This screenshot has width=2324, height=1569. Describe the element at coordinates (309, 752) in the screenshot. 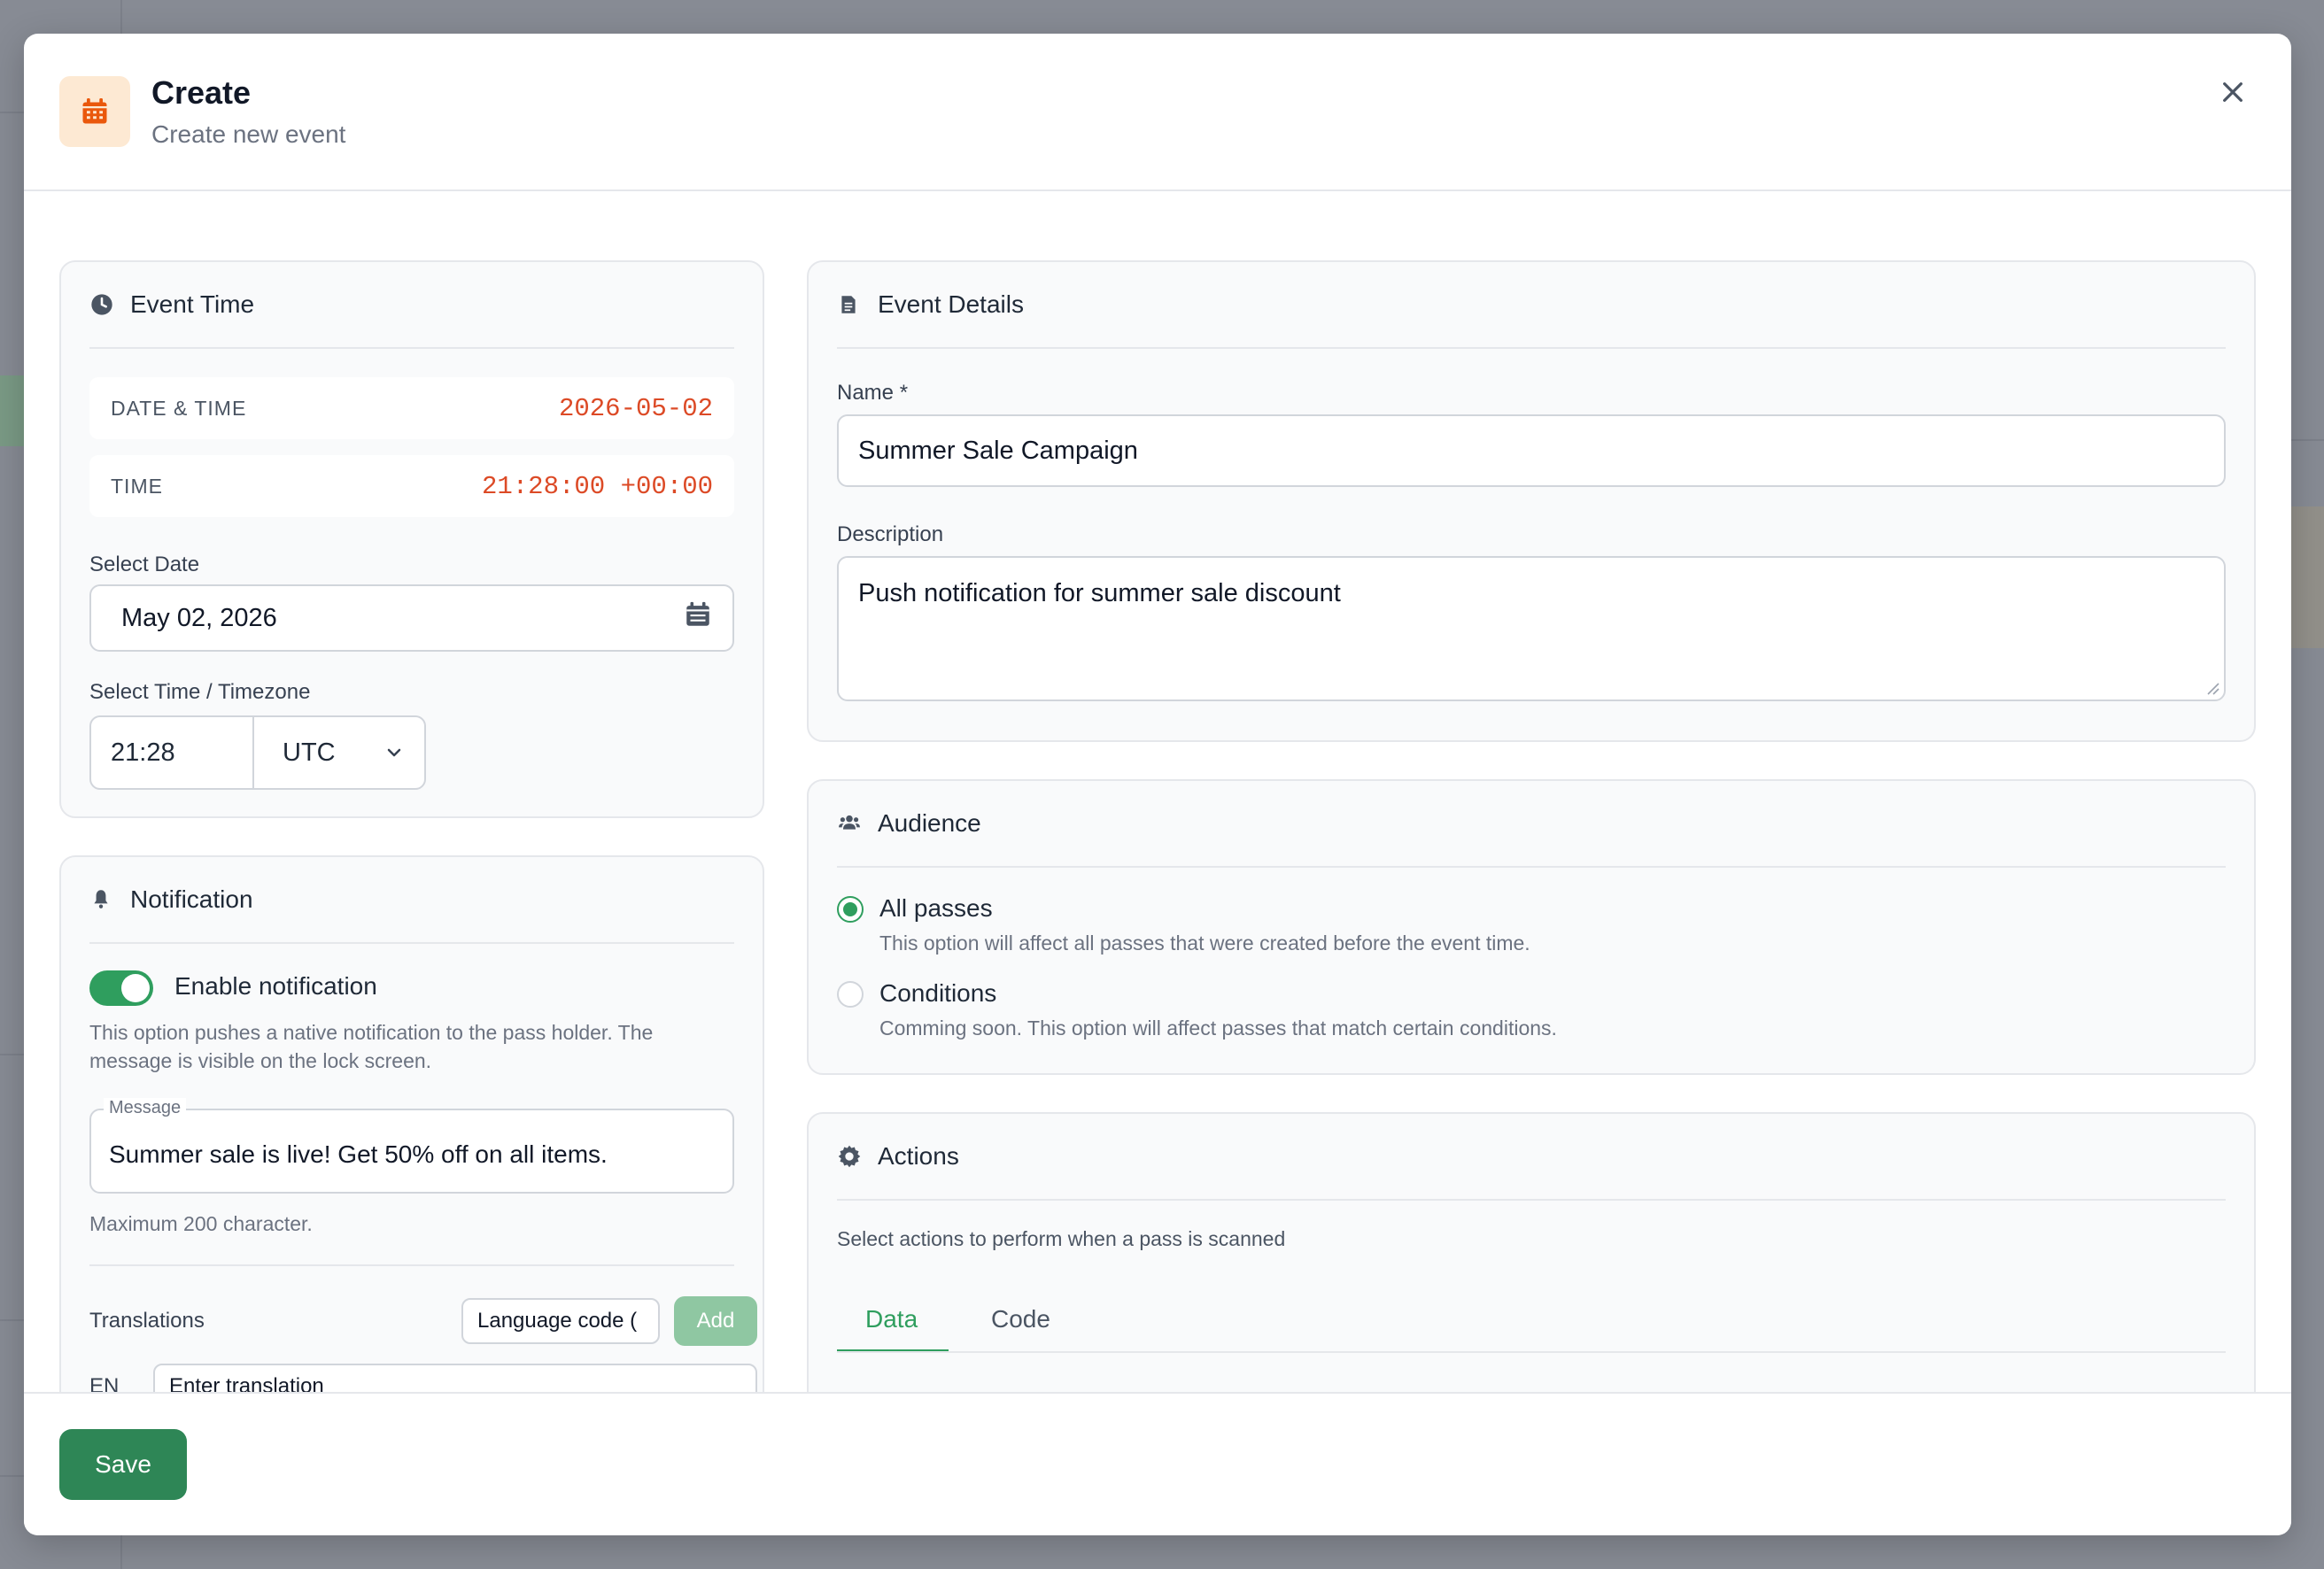

I see `timezone-value: UTC` at that location.